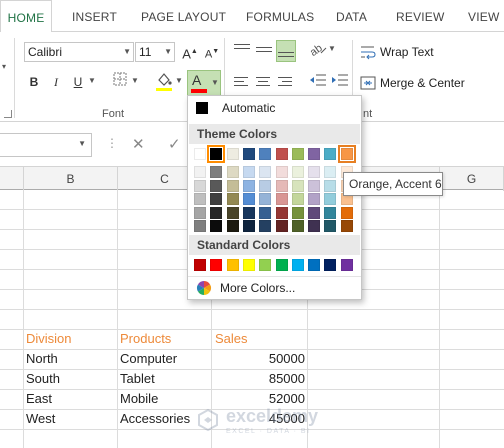 This screenshot has width=504, height=448. What do you see at coordinates (46, 145) in the screenshot?
I see `name-box: ▼` at bounding box center [46, 145].